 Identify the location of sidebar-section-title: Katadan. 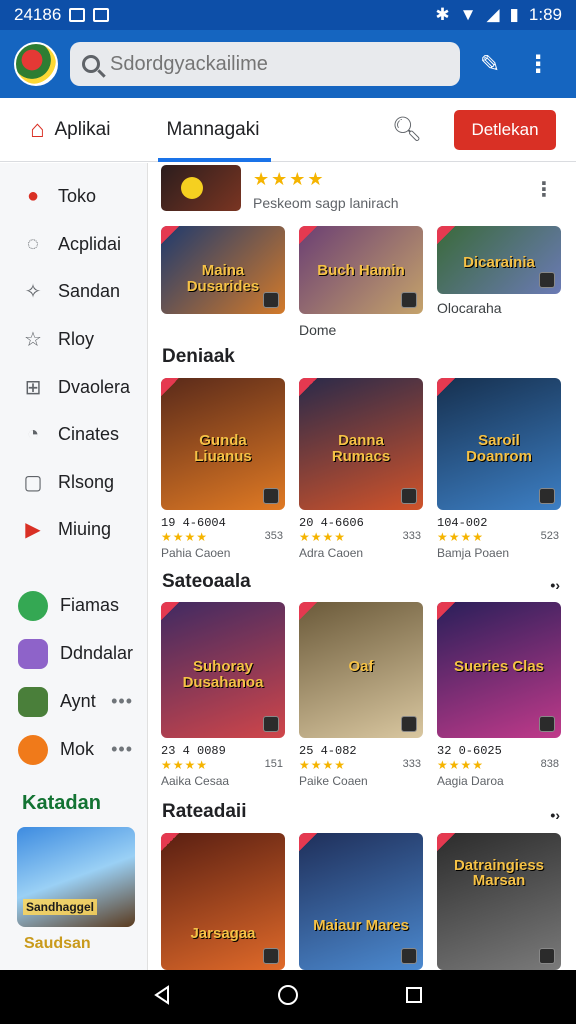
(61, 802).